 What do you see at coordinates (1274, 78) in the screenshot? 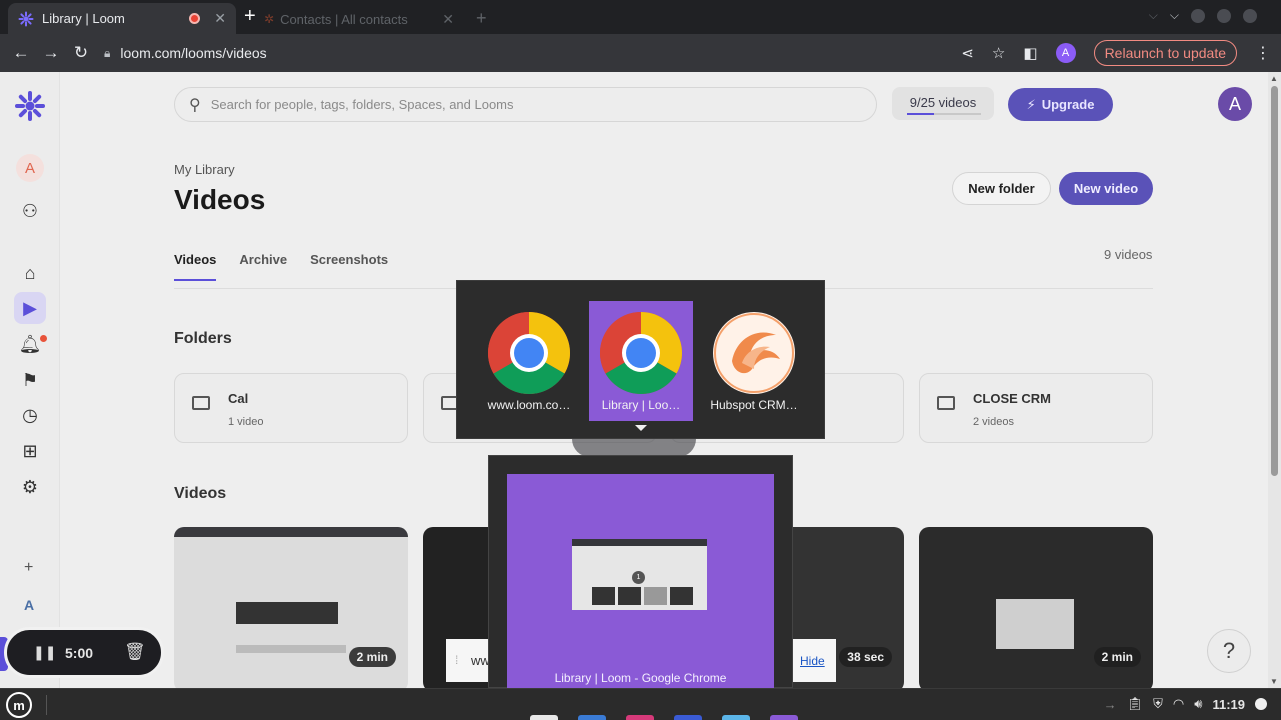
I see `scroll-up-icon: ▲` at bounding box center [1274, 78].